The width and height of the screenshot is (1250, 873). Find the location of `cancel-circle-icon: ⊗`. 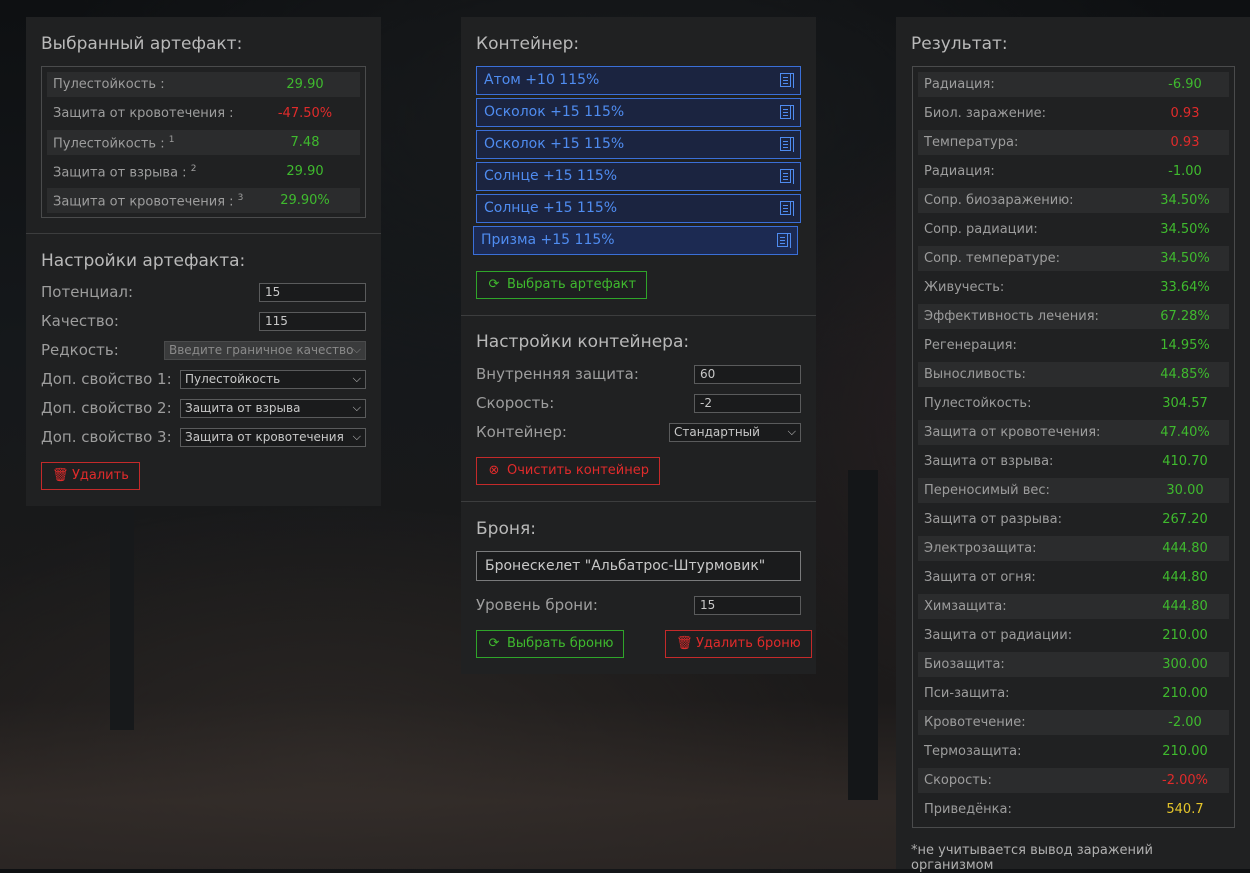

cancel-circle-icon: ⊗ is located at coordinates (494, 470).